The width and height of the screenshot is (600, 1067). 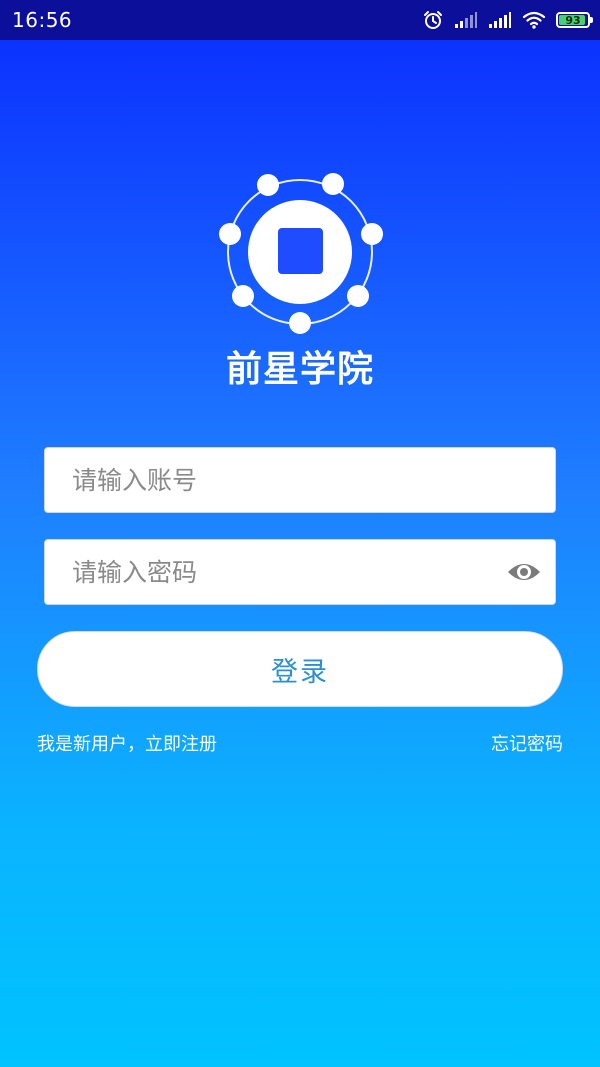 What do you see at coordinates (433, 20) in the screenshot?
I see `alarm-clock-icon` at bounding box center [433, 20].